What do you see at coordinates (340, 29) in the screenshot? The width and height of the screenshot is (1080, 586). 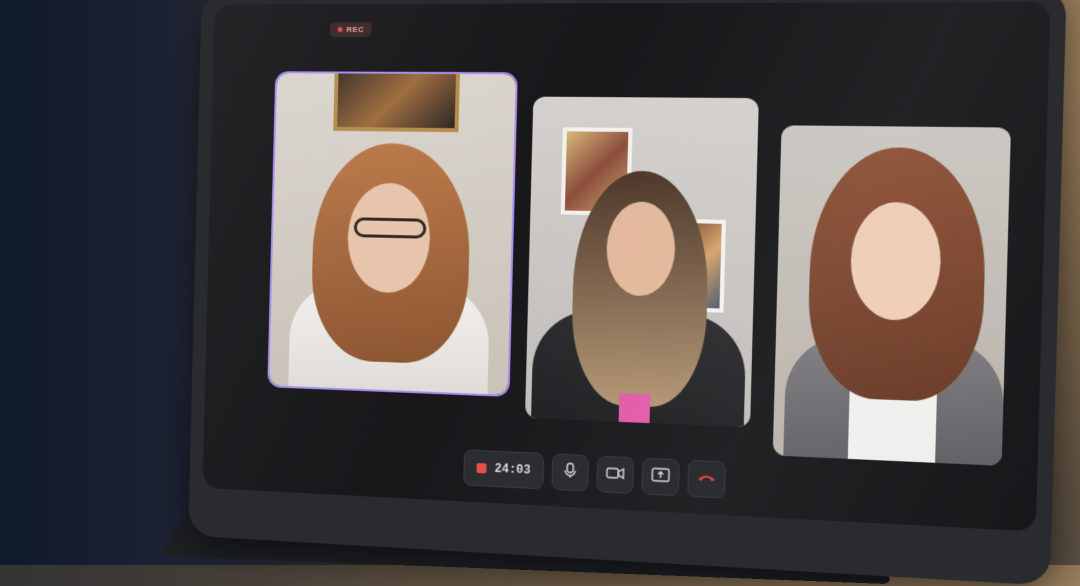 I see `recording-dot-icon` at bounding box center [340, 29].